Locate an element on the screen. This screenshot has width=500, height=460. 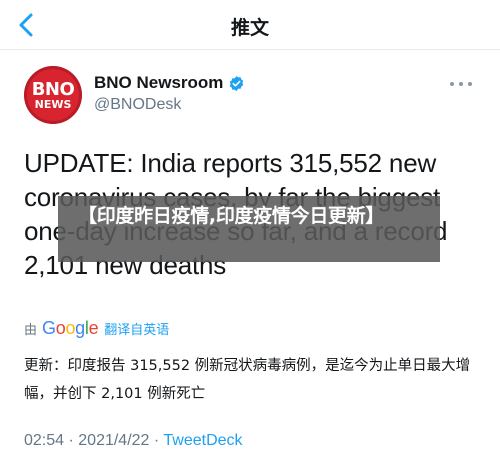
user-handle: @BNODesk is located at coordinates (137, 105).